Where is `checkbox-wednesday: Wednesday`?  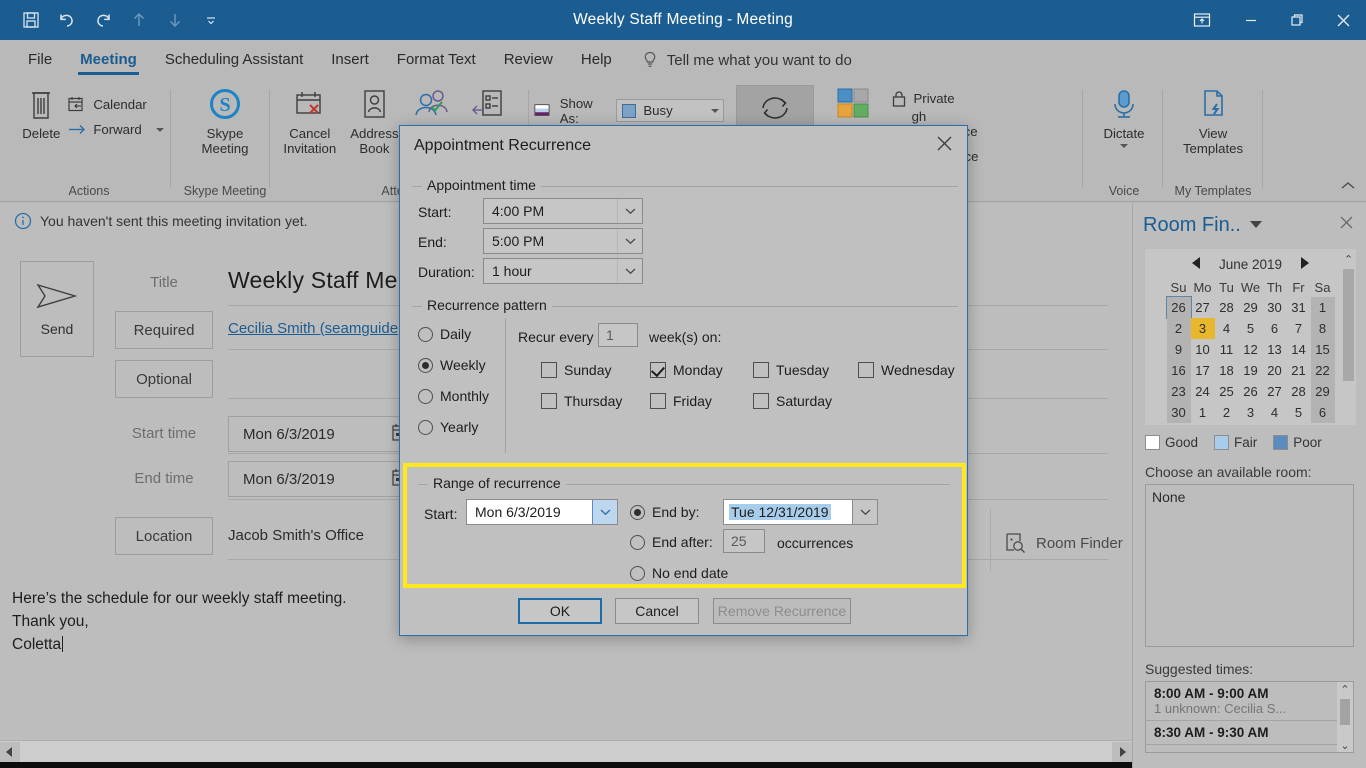 checkbox-wednesday: Wednesday is located at coordinates (906, 370).